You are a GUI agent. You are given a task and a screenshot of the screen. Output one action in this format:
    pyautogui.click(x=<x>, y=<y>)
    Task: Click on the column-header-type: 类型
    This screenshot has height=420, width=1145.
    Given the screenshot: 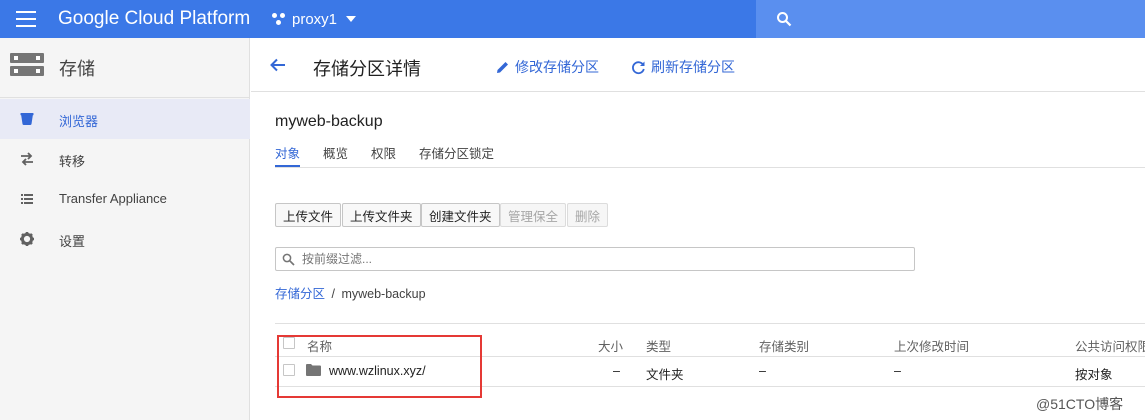 What is the action you would take?
    pyautogui.click(x=658, y=345)
    